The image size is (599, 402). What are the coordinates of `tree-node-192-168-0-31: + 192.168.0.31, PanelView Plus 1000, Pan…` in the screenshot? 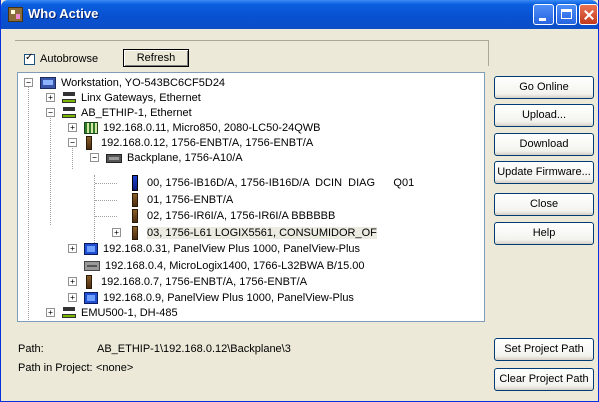 It's located at (214, 249).